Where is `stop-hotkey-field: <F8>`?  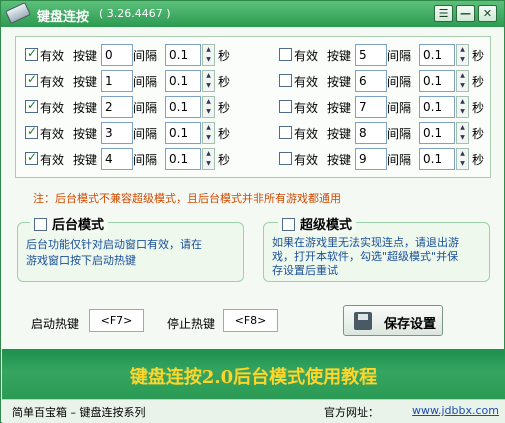 stop-hotkey-field: <F8> is located at coordinates (250, 320).